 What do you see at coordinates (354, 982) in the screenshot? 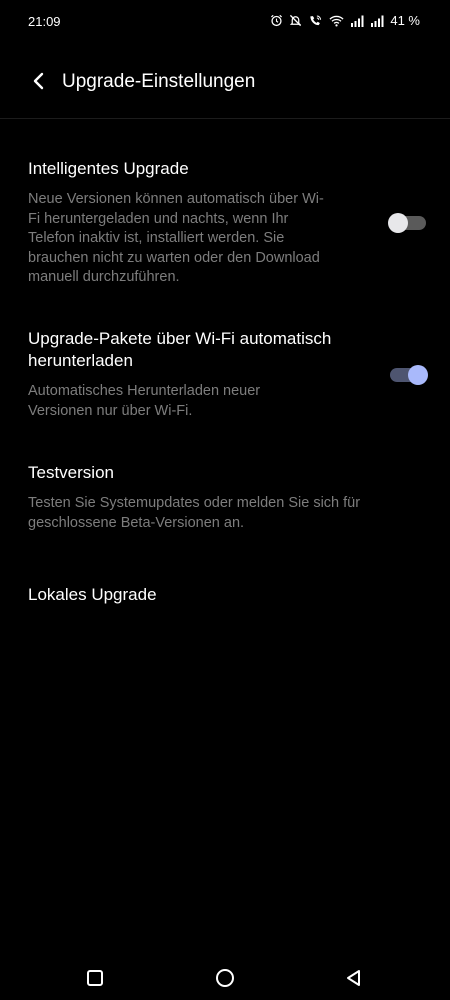
I see `back-triangle-icon` at bounding box center [354, 982].